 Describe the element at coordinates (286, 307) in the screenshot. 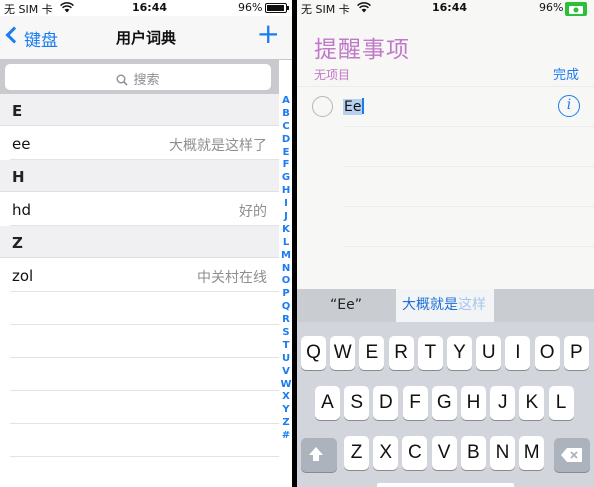

I see `index-letter: Q` at that location.